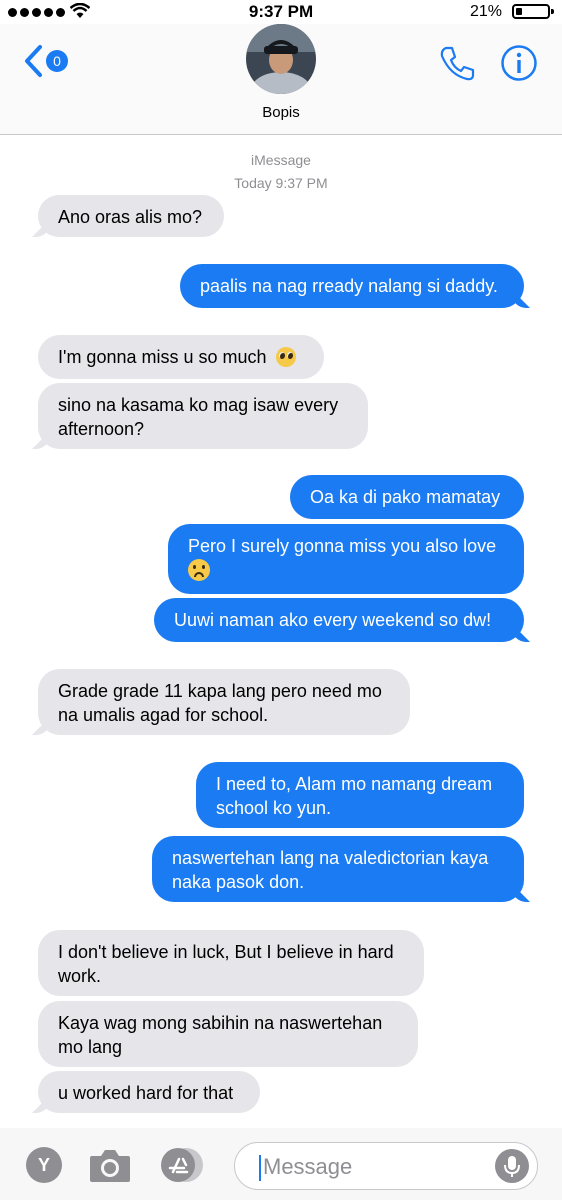 The height and width of the screenshot is (1200, 562). I want to click on message-bubble-outgoing: Uuwi naman ako every weekend so dw!, so click(339, 620).